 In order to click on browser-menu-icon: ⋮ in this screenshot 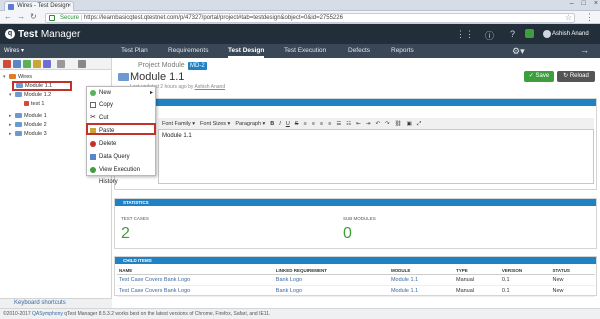, I will do `click(589, 17)`.